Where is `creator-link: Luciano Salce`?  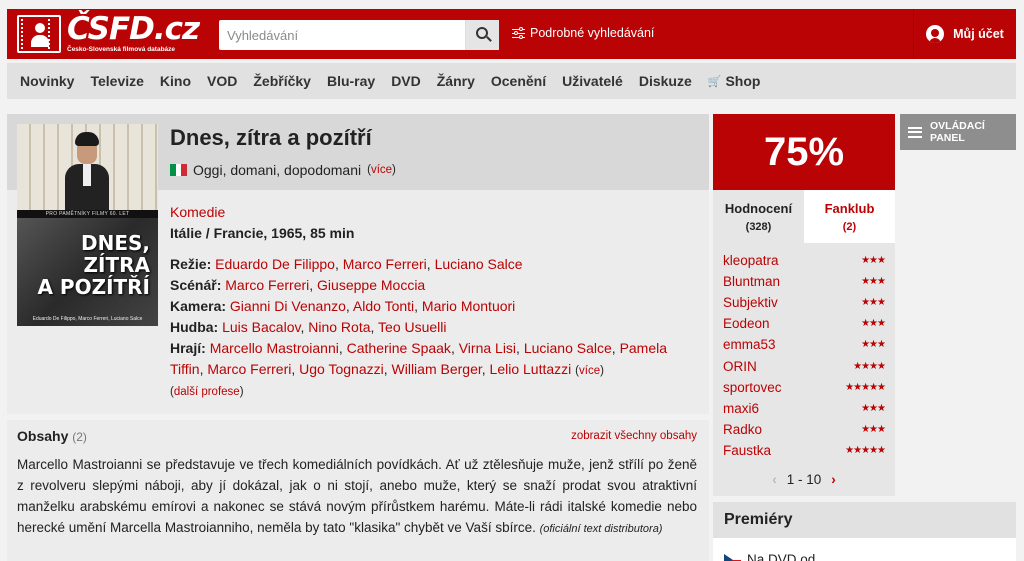
creator-link: Luciano Salce is located at coordinates (479, 264).